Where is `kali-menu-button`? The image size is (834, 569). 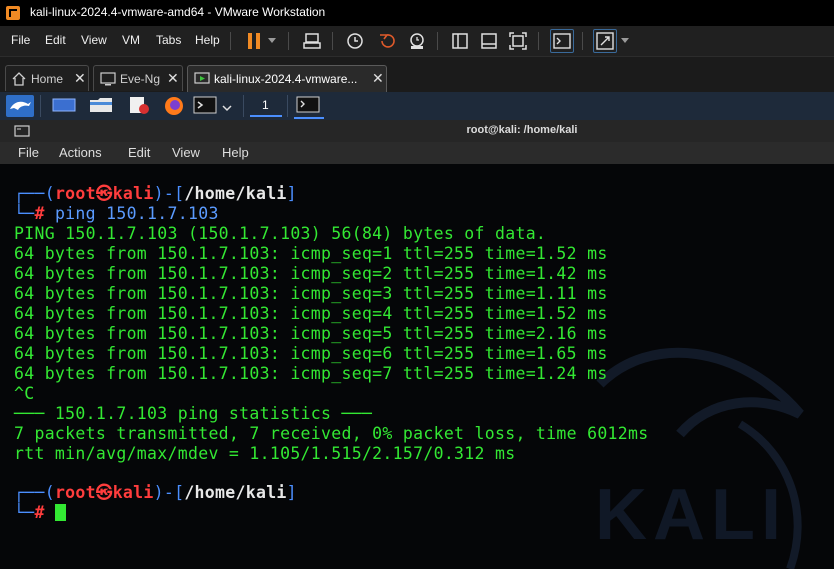 kali-menu-button is located at coordinates (20, 106).